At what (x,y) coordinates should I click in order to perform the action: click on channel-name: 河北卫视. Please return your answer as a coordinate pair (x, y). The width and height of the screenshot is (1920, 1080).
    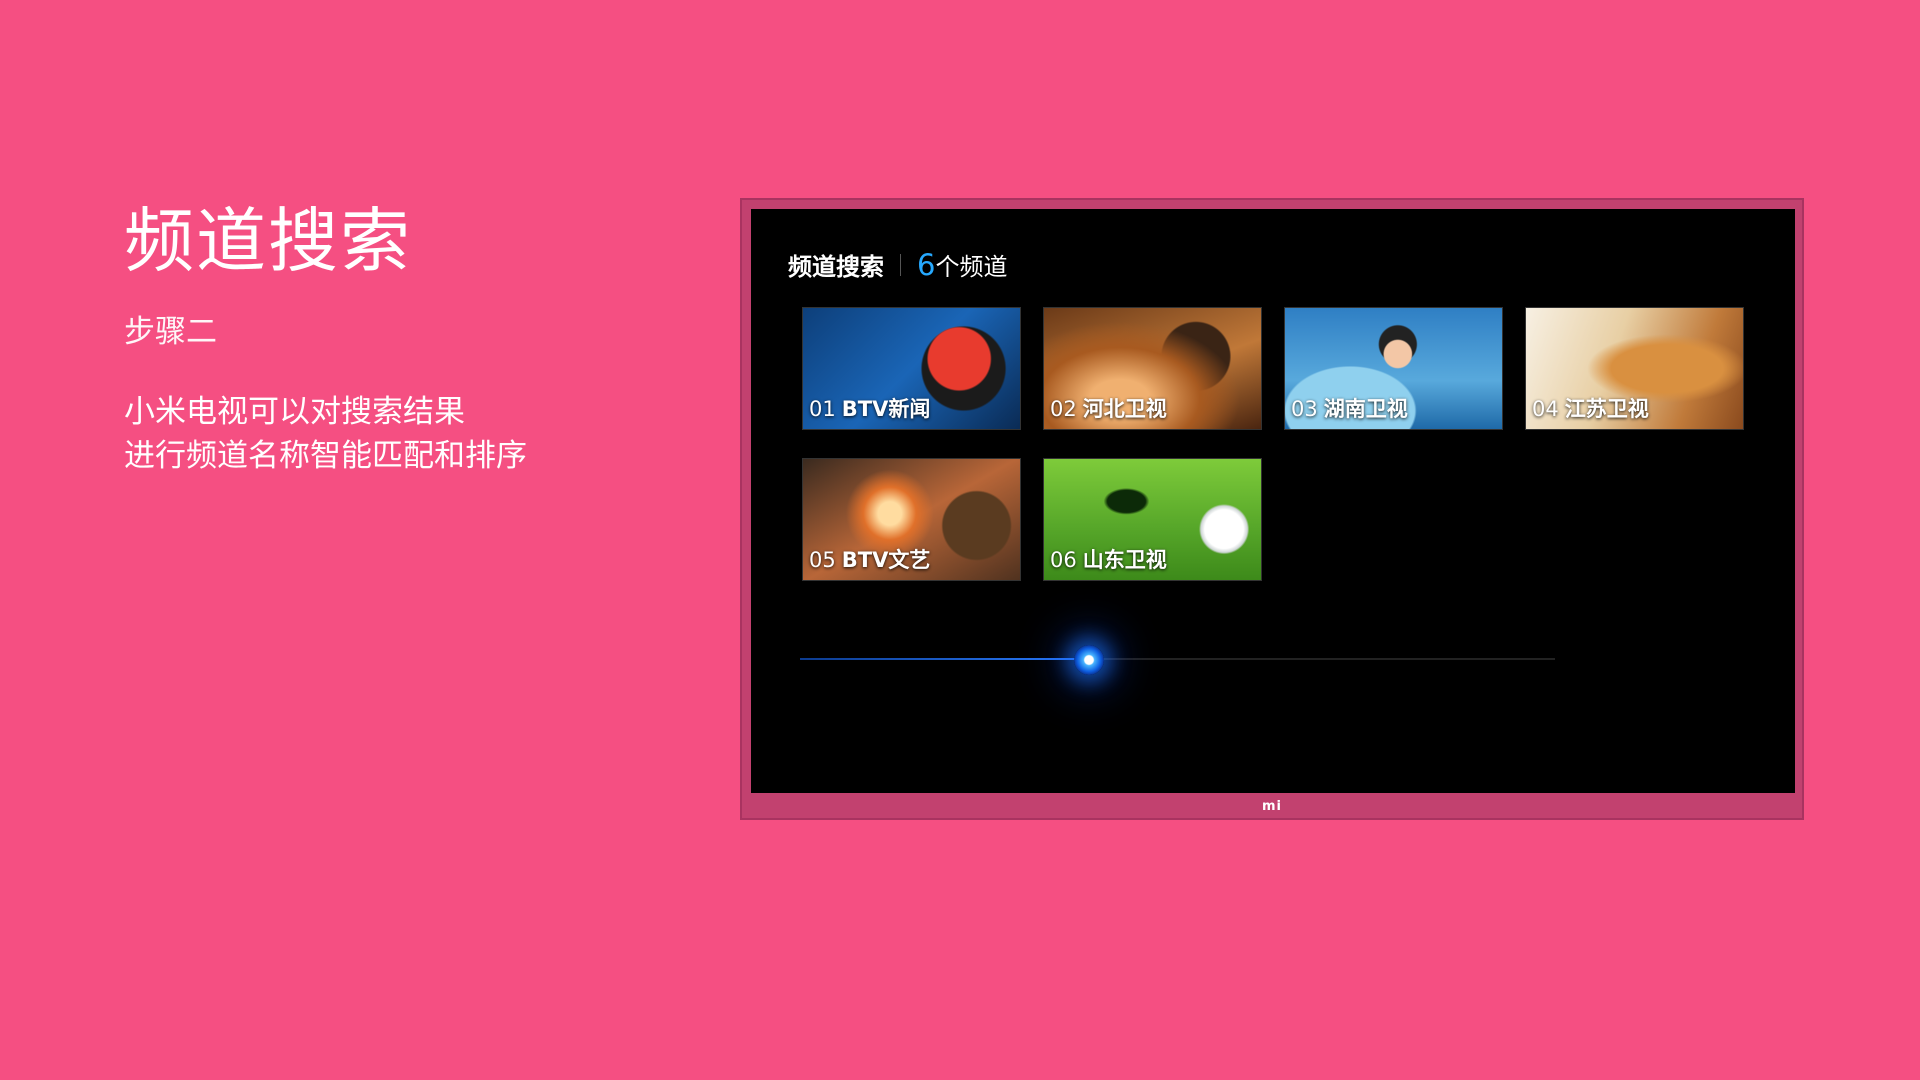
    Looking at the image, I should click on (1124, 409).